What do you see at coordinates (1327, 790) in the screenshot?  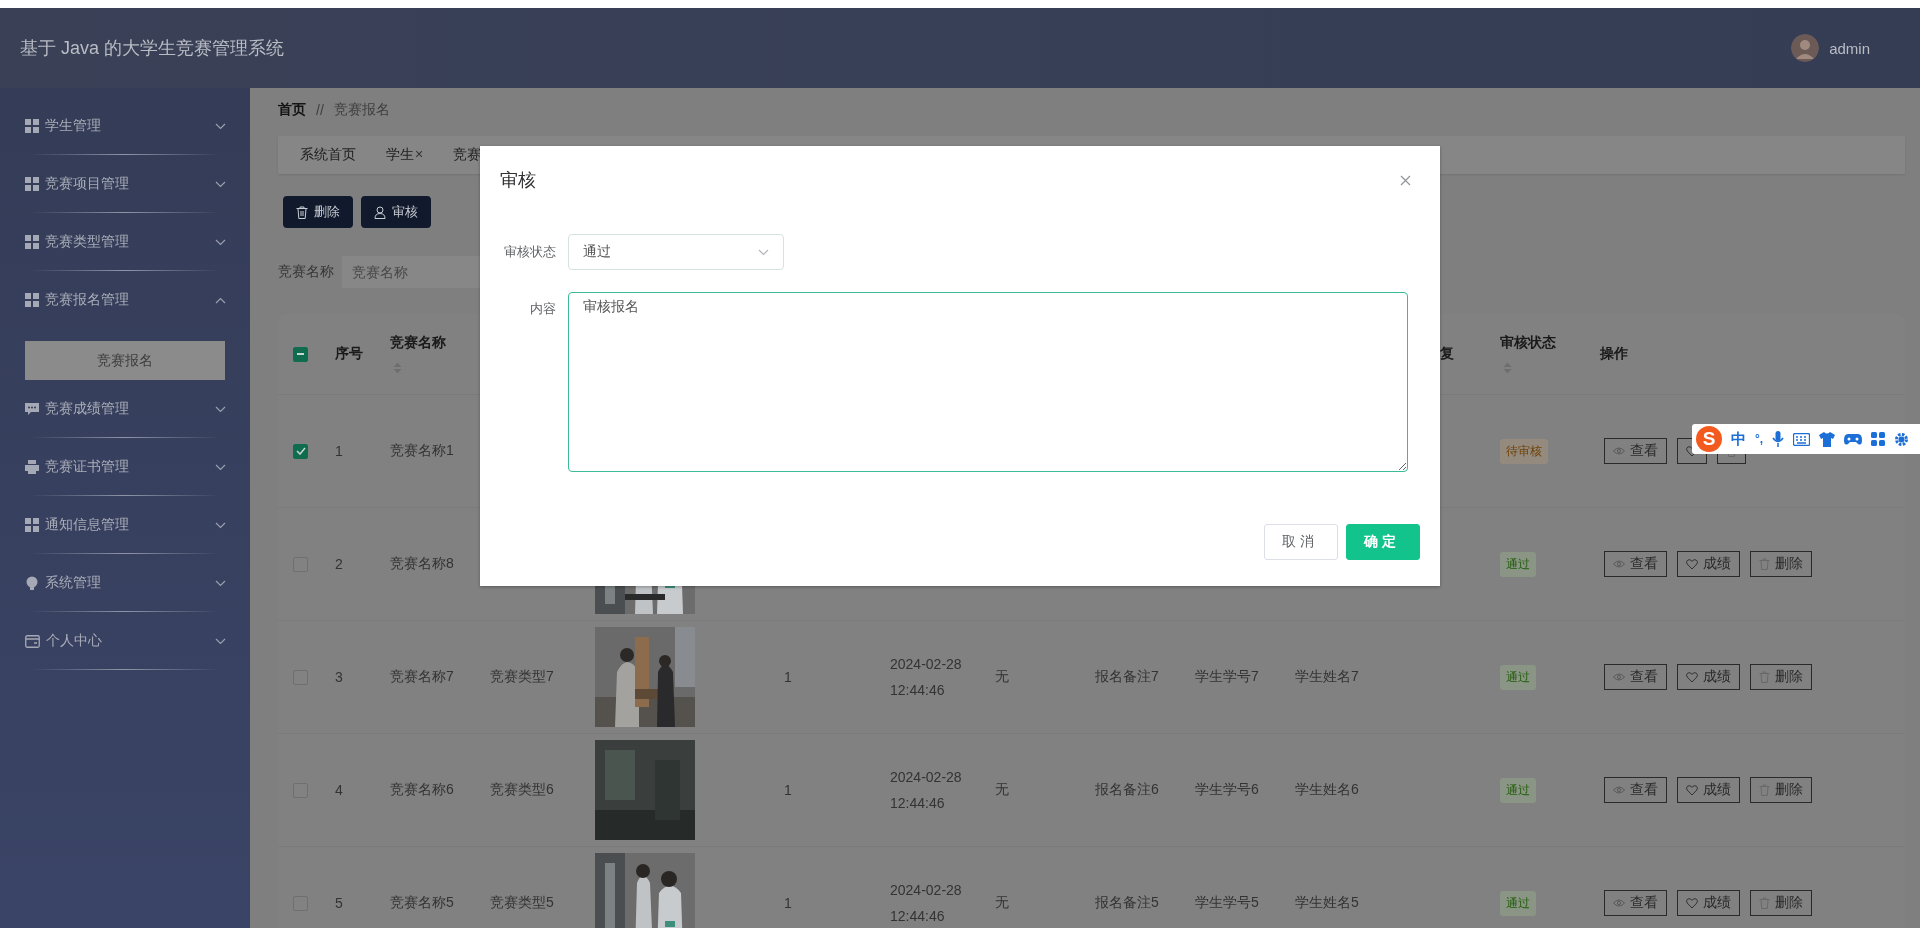 I see `table-cell: 学生姓名6` at bounding box center [1327, 790].